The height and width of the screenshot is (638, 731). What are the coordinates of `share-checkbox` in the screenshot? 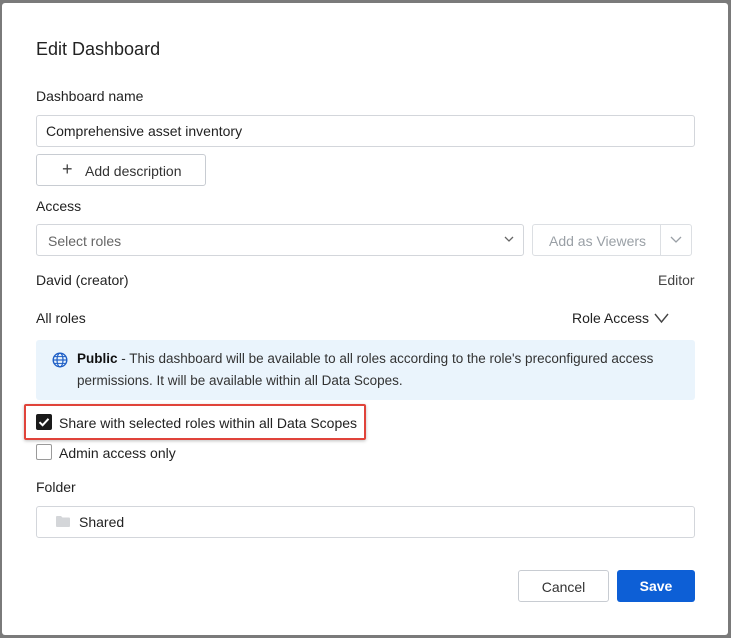 It's located at (44, 422).